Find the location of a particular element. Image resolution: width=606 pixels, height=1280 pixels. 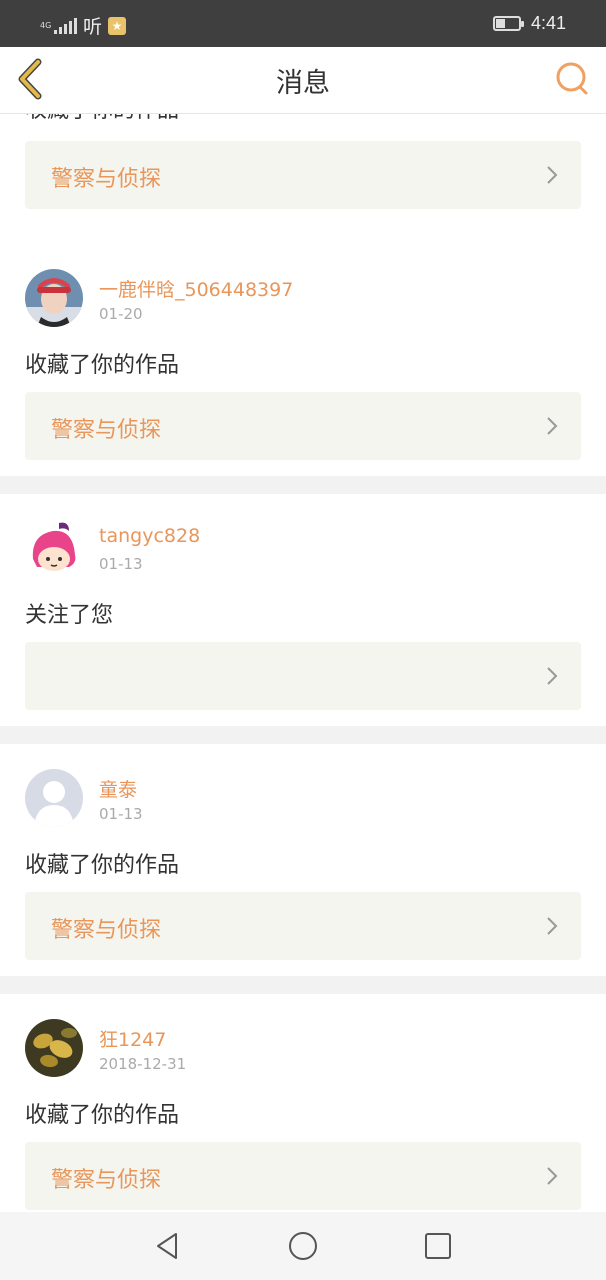

date: 2018-12-31 is located at coordinates (143, 1064).